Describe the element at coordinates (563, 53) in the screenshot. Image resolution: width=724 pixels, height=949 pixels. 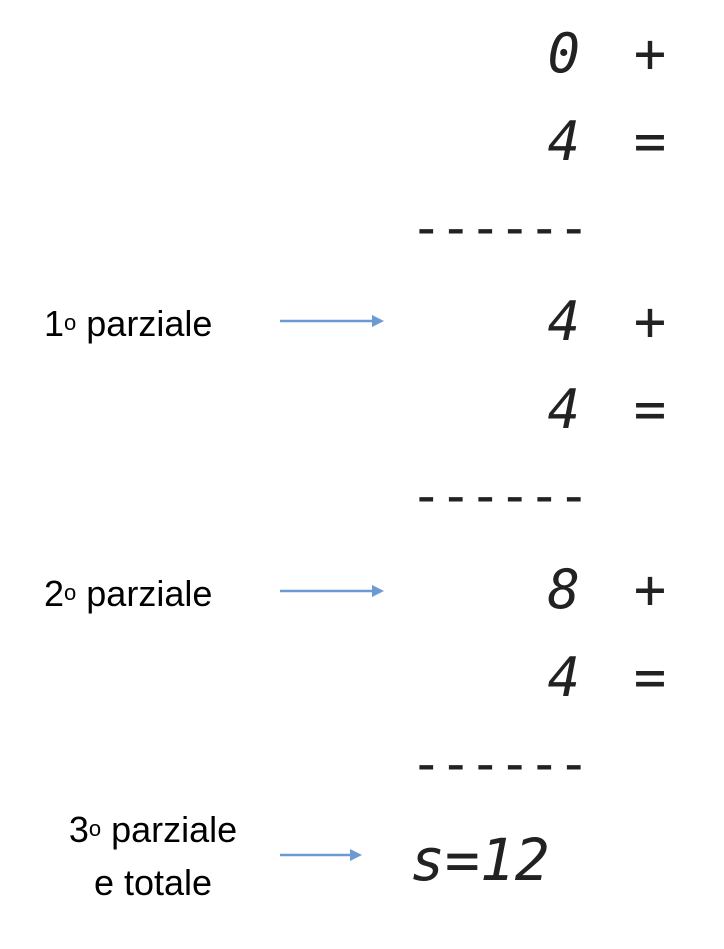
I see `number-0: 0` at that location.